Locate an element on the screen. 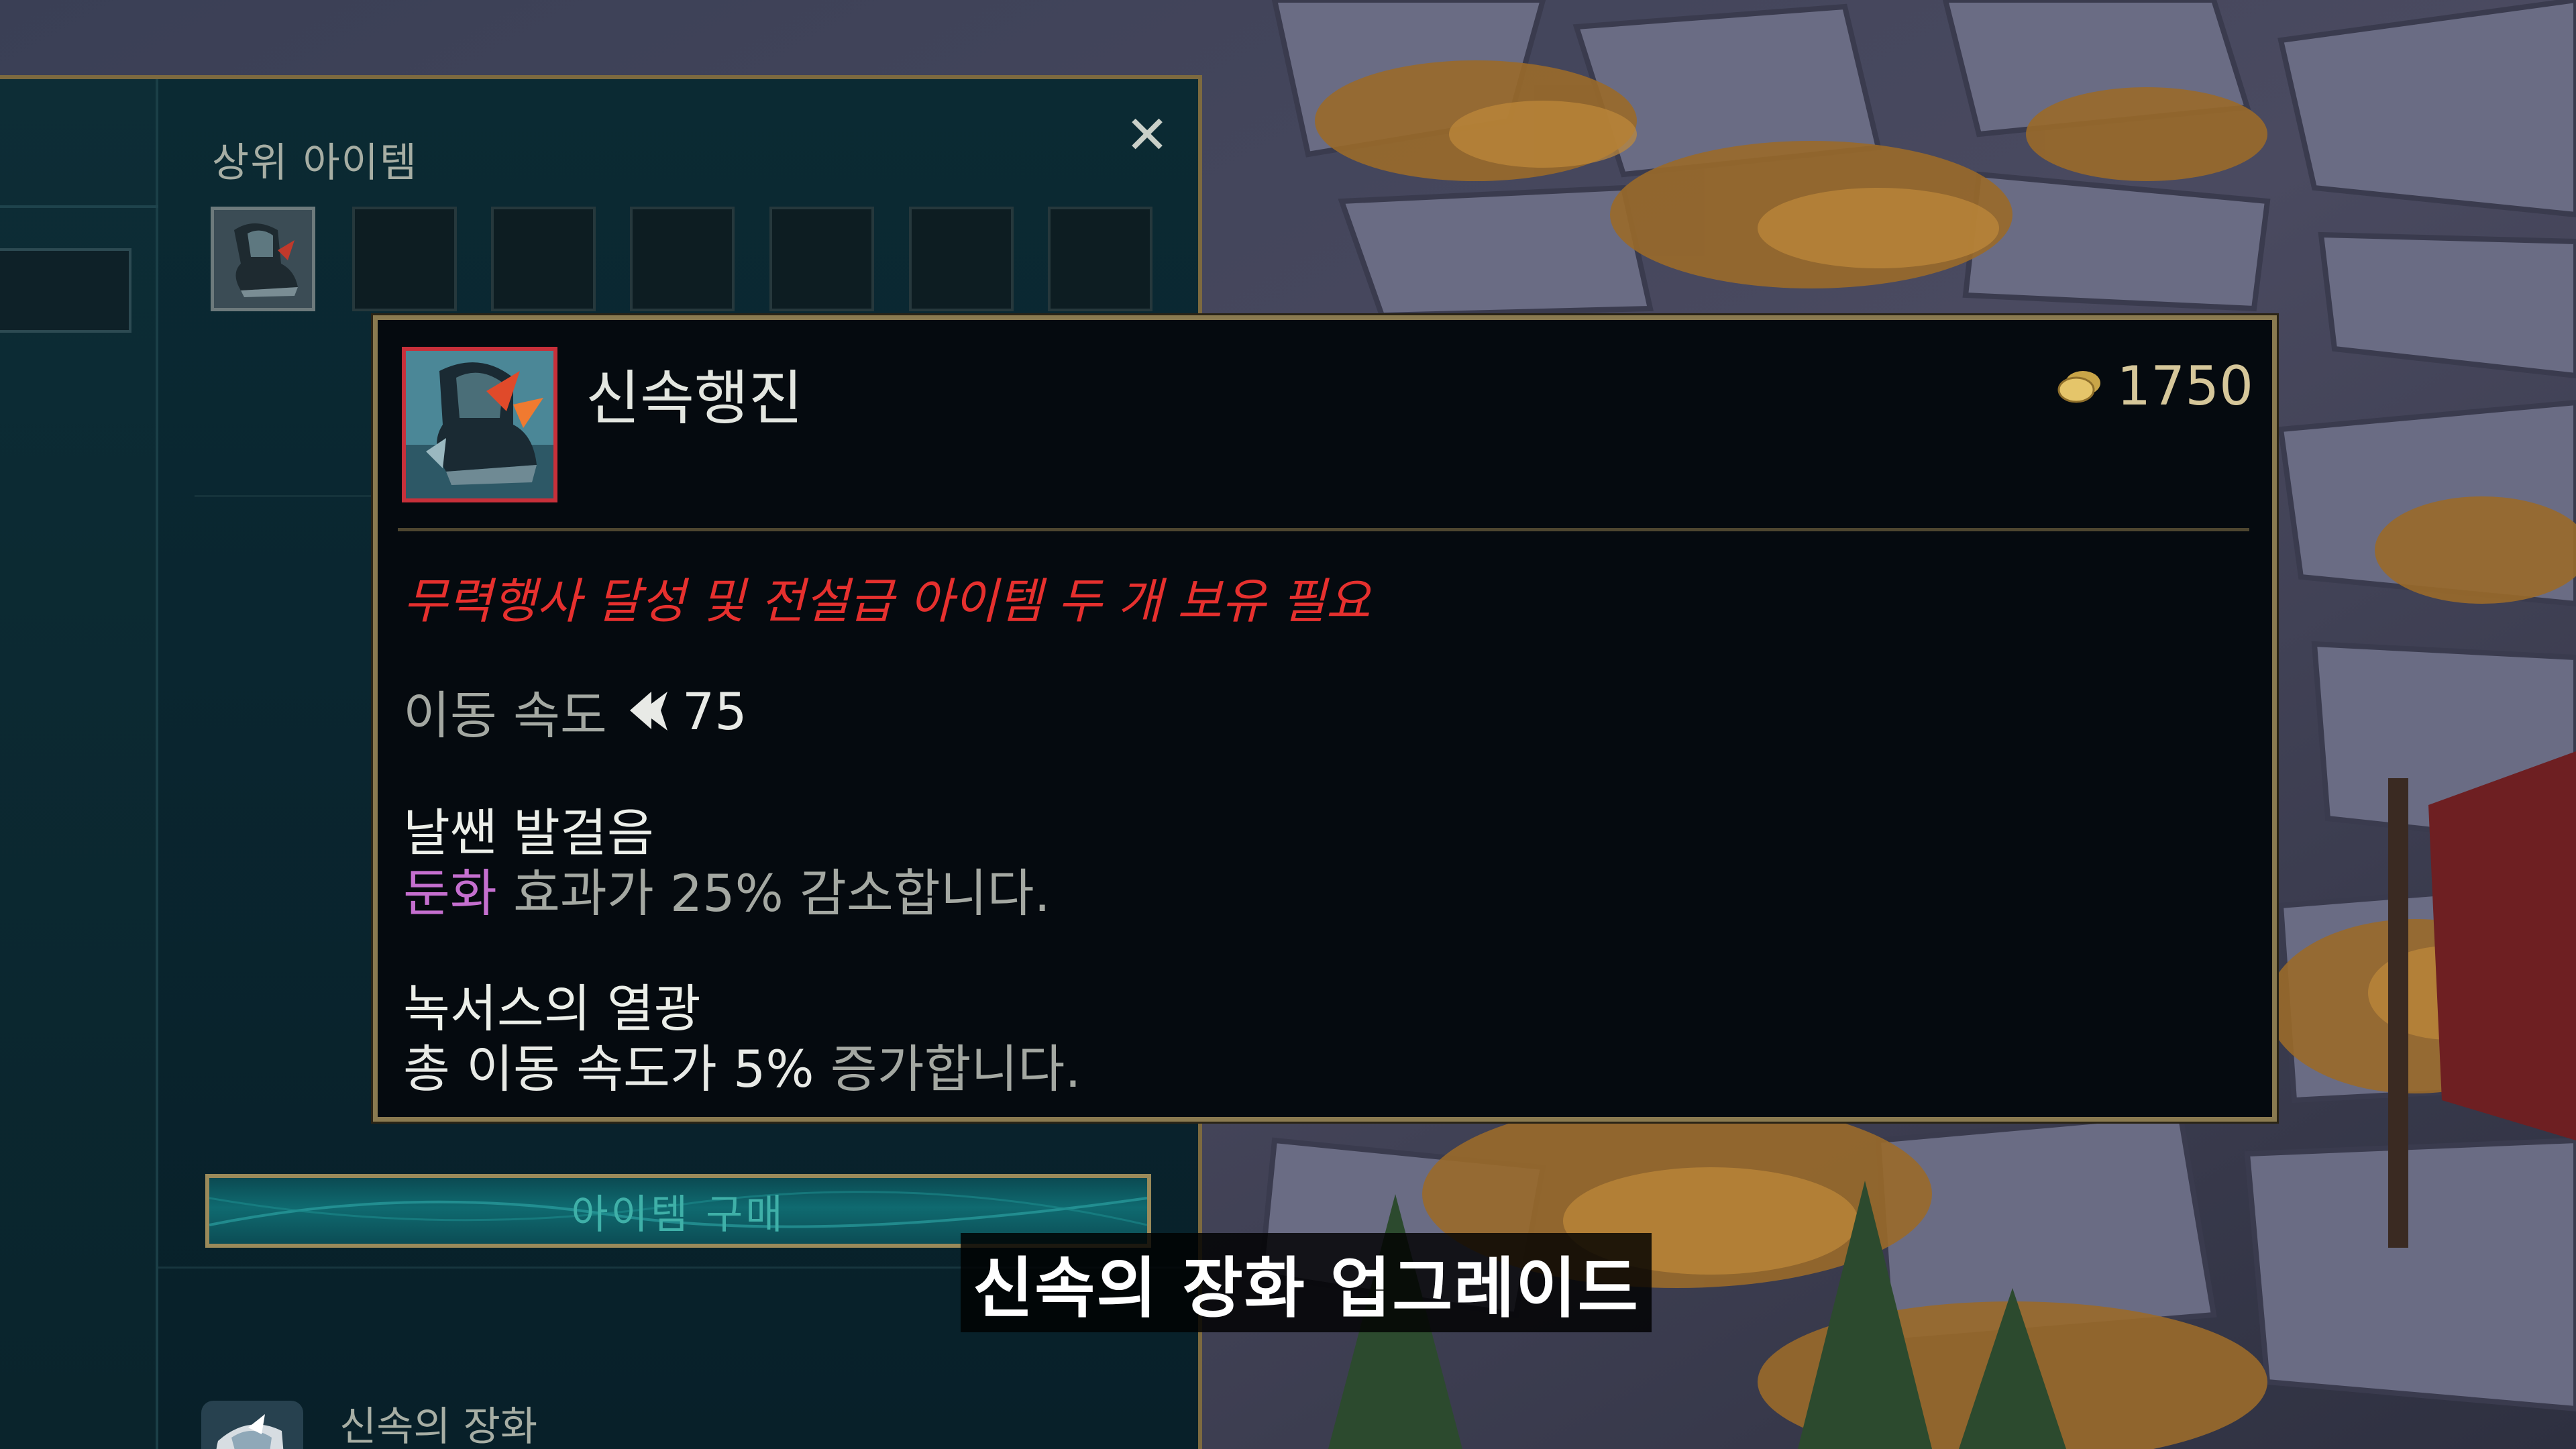 The width and height of the screenshot is (2576, 1449). category-divider is located at coordinates (79, 206).